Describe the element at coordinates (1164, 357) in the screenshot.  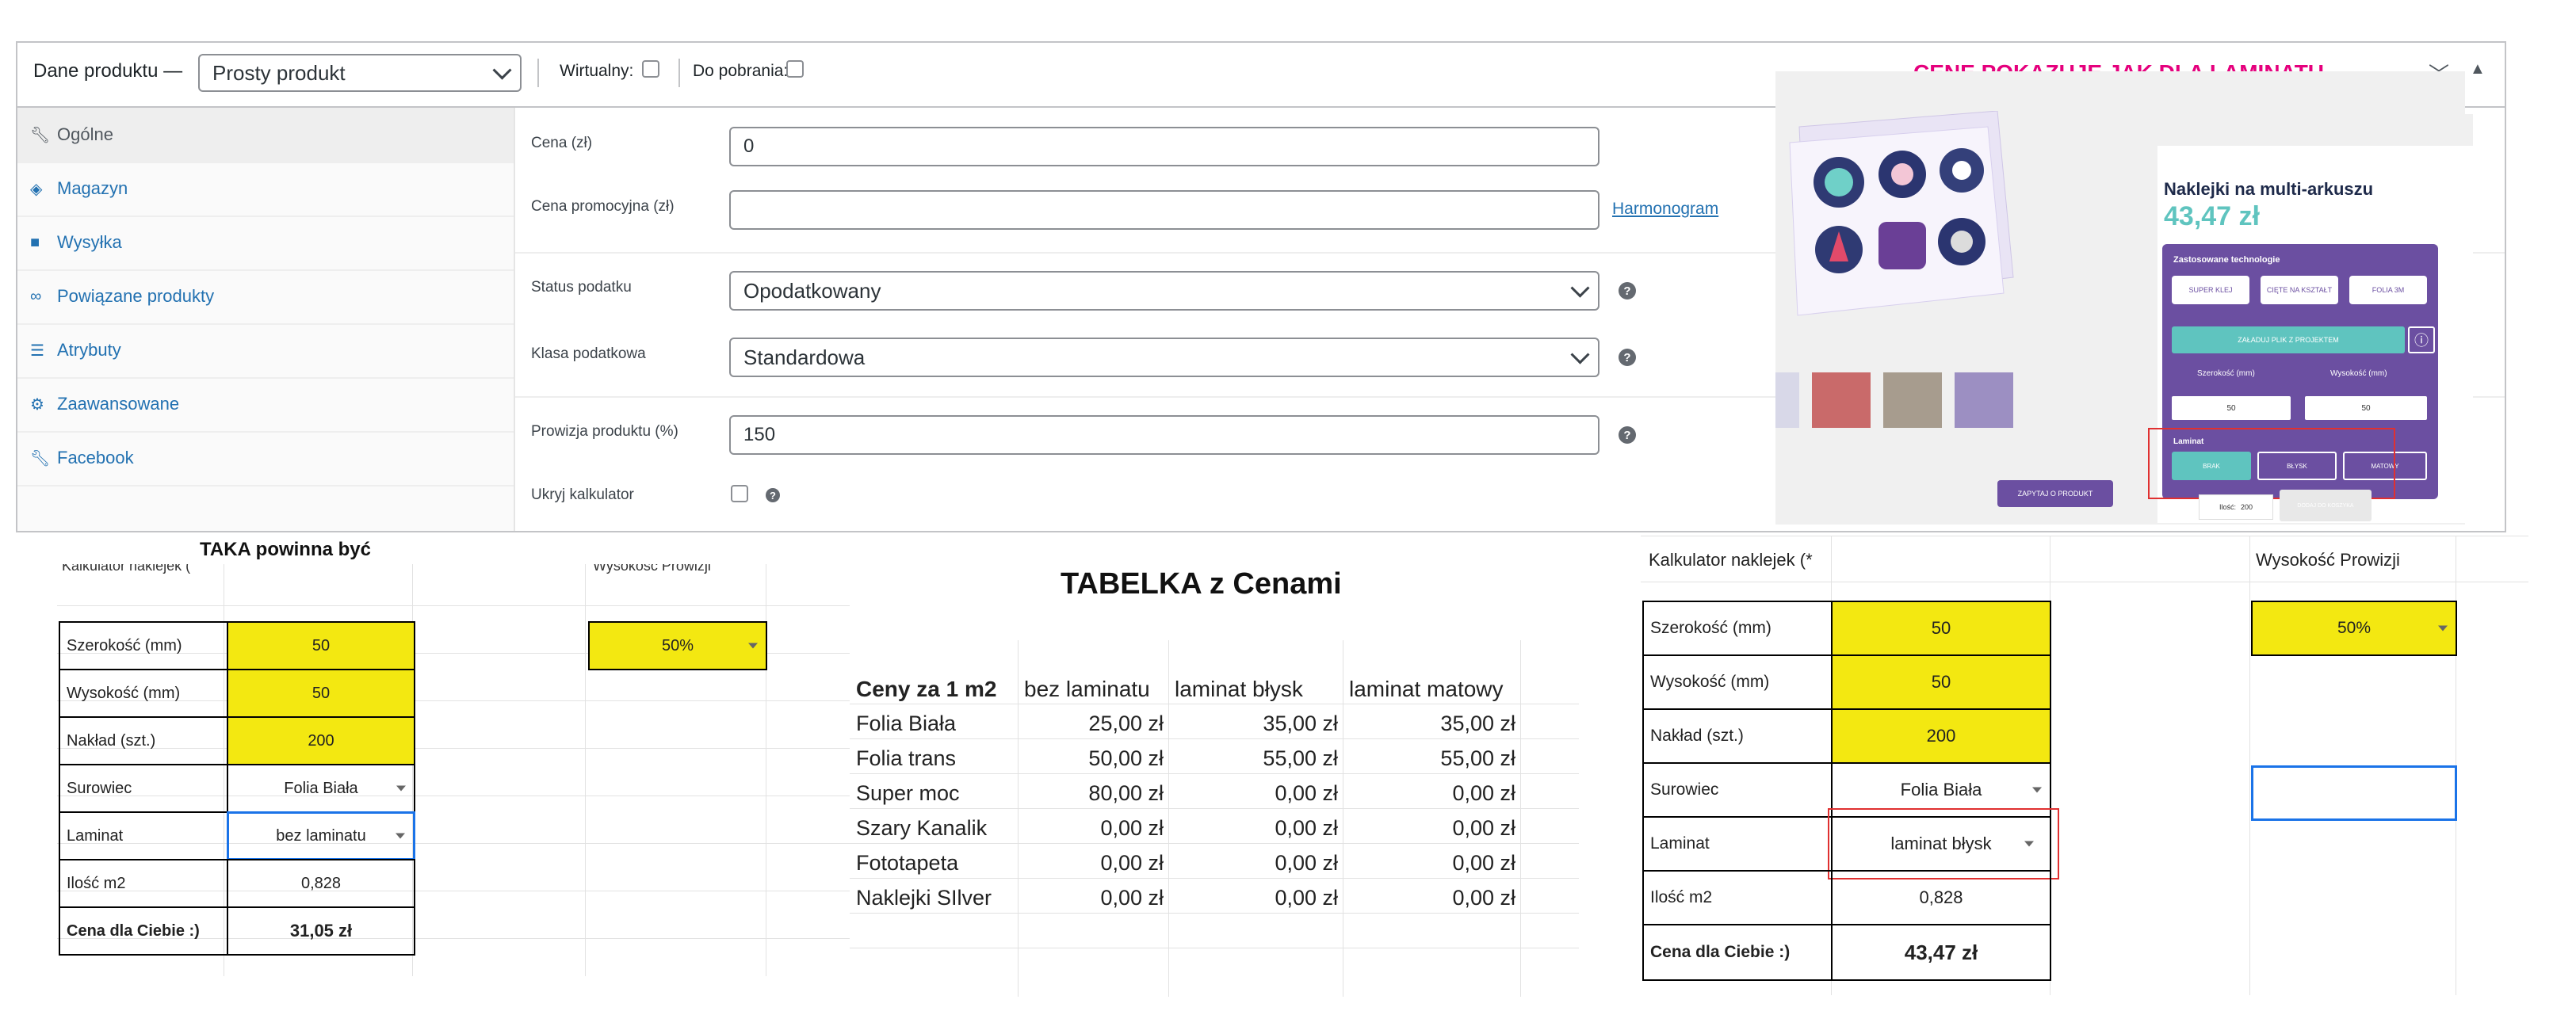
I see `tax-class-select: Standardowa` at that location.